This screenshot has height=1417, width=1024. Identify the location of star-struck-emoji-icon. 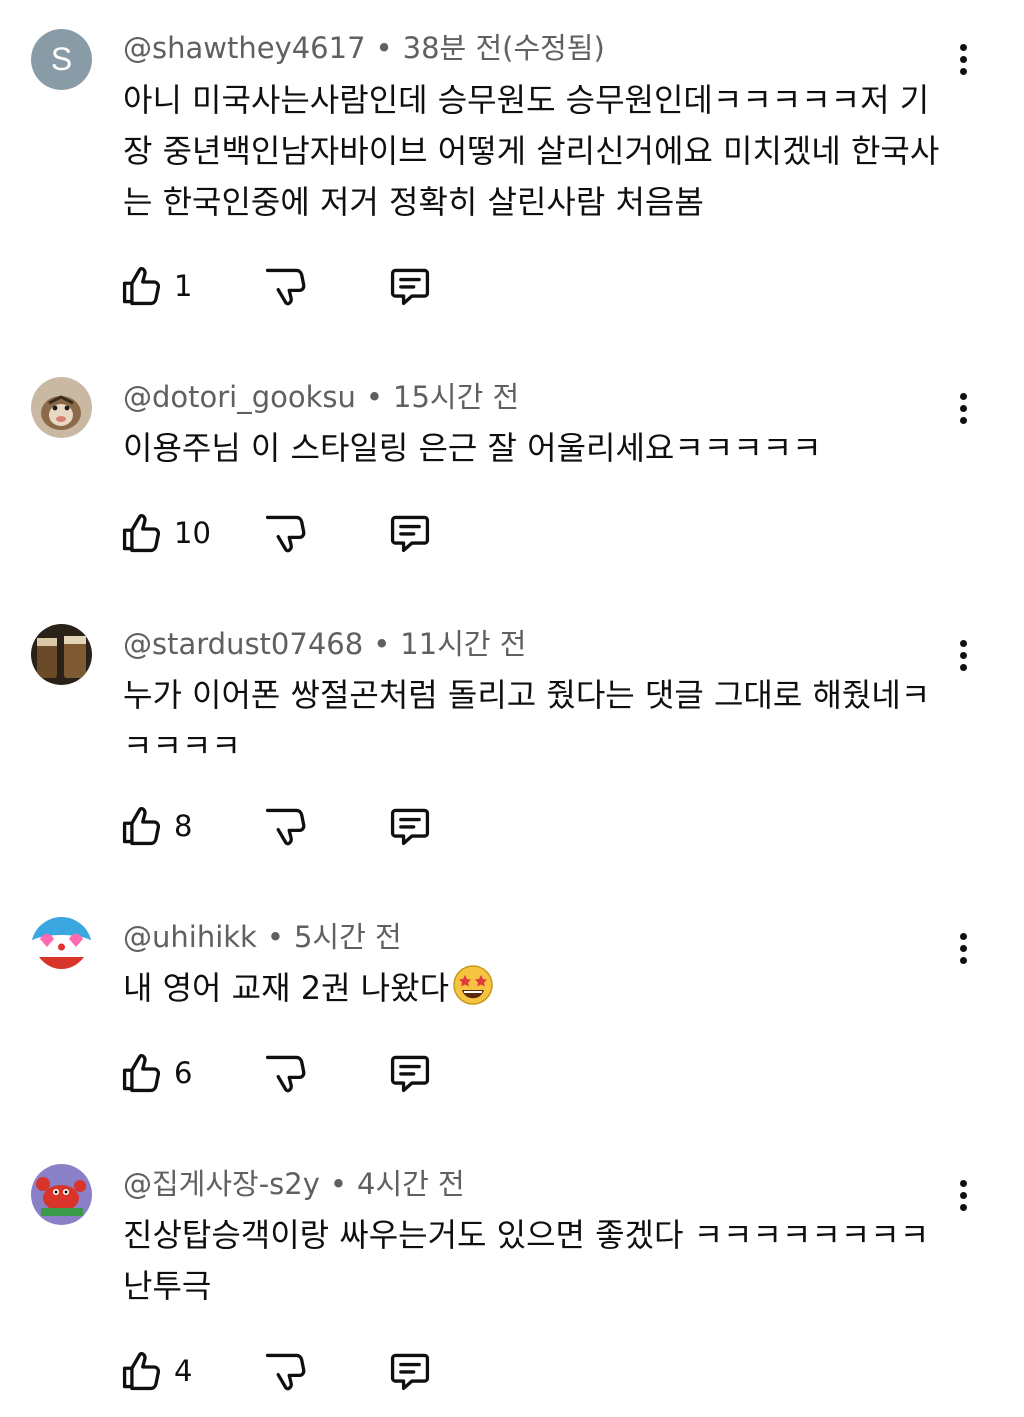
(473, 985).